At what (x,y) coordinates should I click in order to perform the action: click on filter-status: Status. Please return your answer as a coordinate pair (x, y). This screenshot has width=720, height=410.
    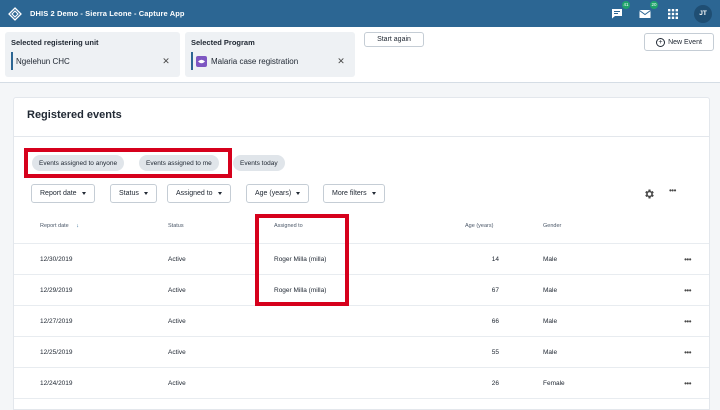
    Looking at the image, I should click on (133, 193).